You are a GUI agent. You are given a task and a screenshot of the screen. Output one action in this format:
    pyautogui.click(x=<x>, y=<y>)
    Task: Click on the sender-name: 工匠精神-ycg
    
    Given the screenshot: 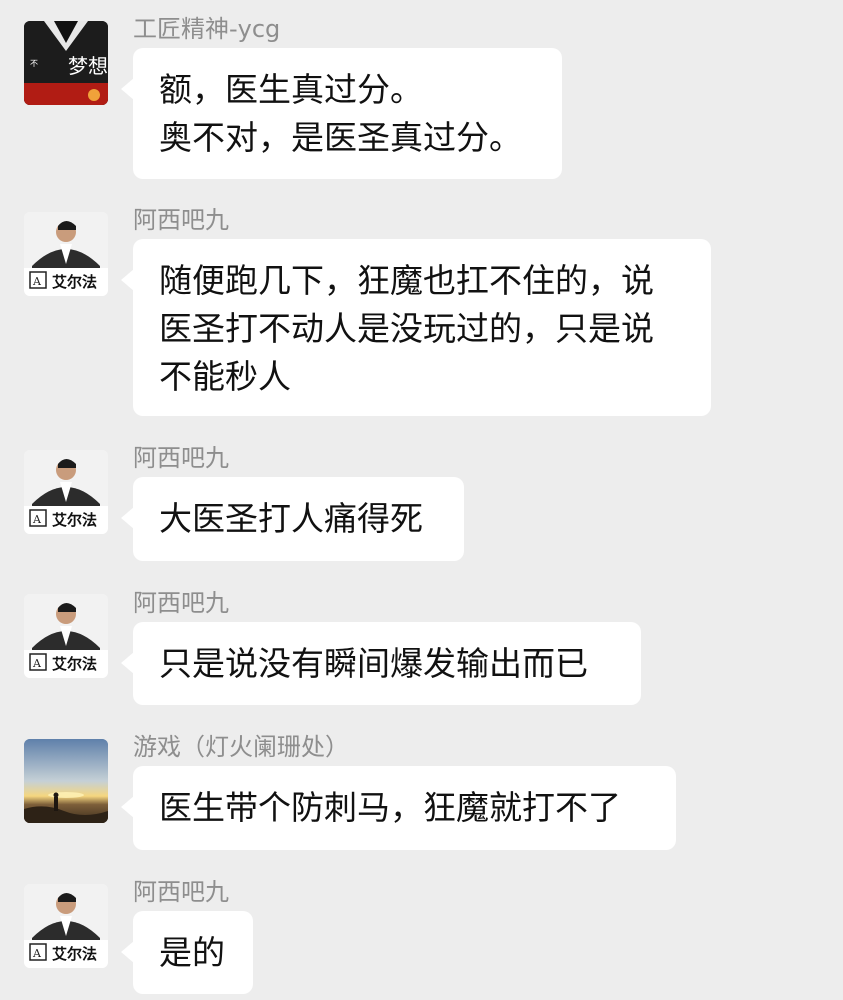 What is the action you would take?
    pyautogui.click(x=207, y=29)
    